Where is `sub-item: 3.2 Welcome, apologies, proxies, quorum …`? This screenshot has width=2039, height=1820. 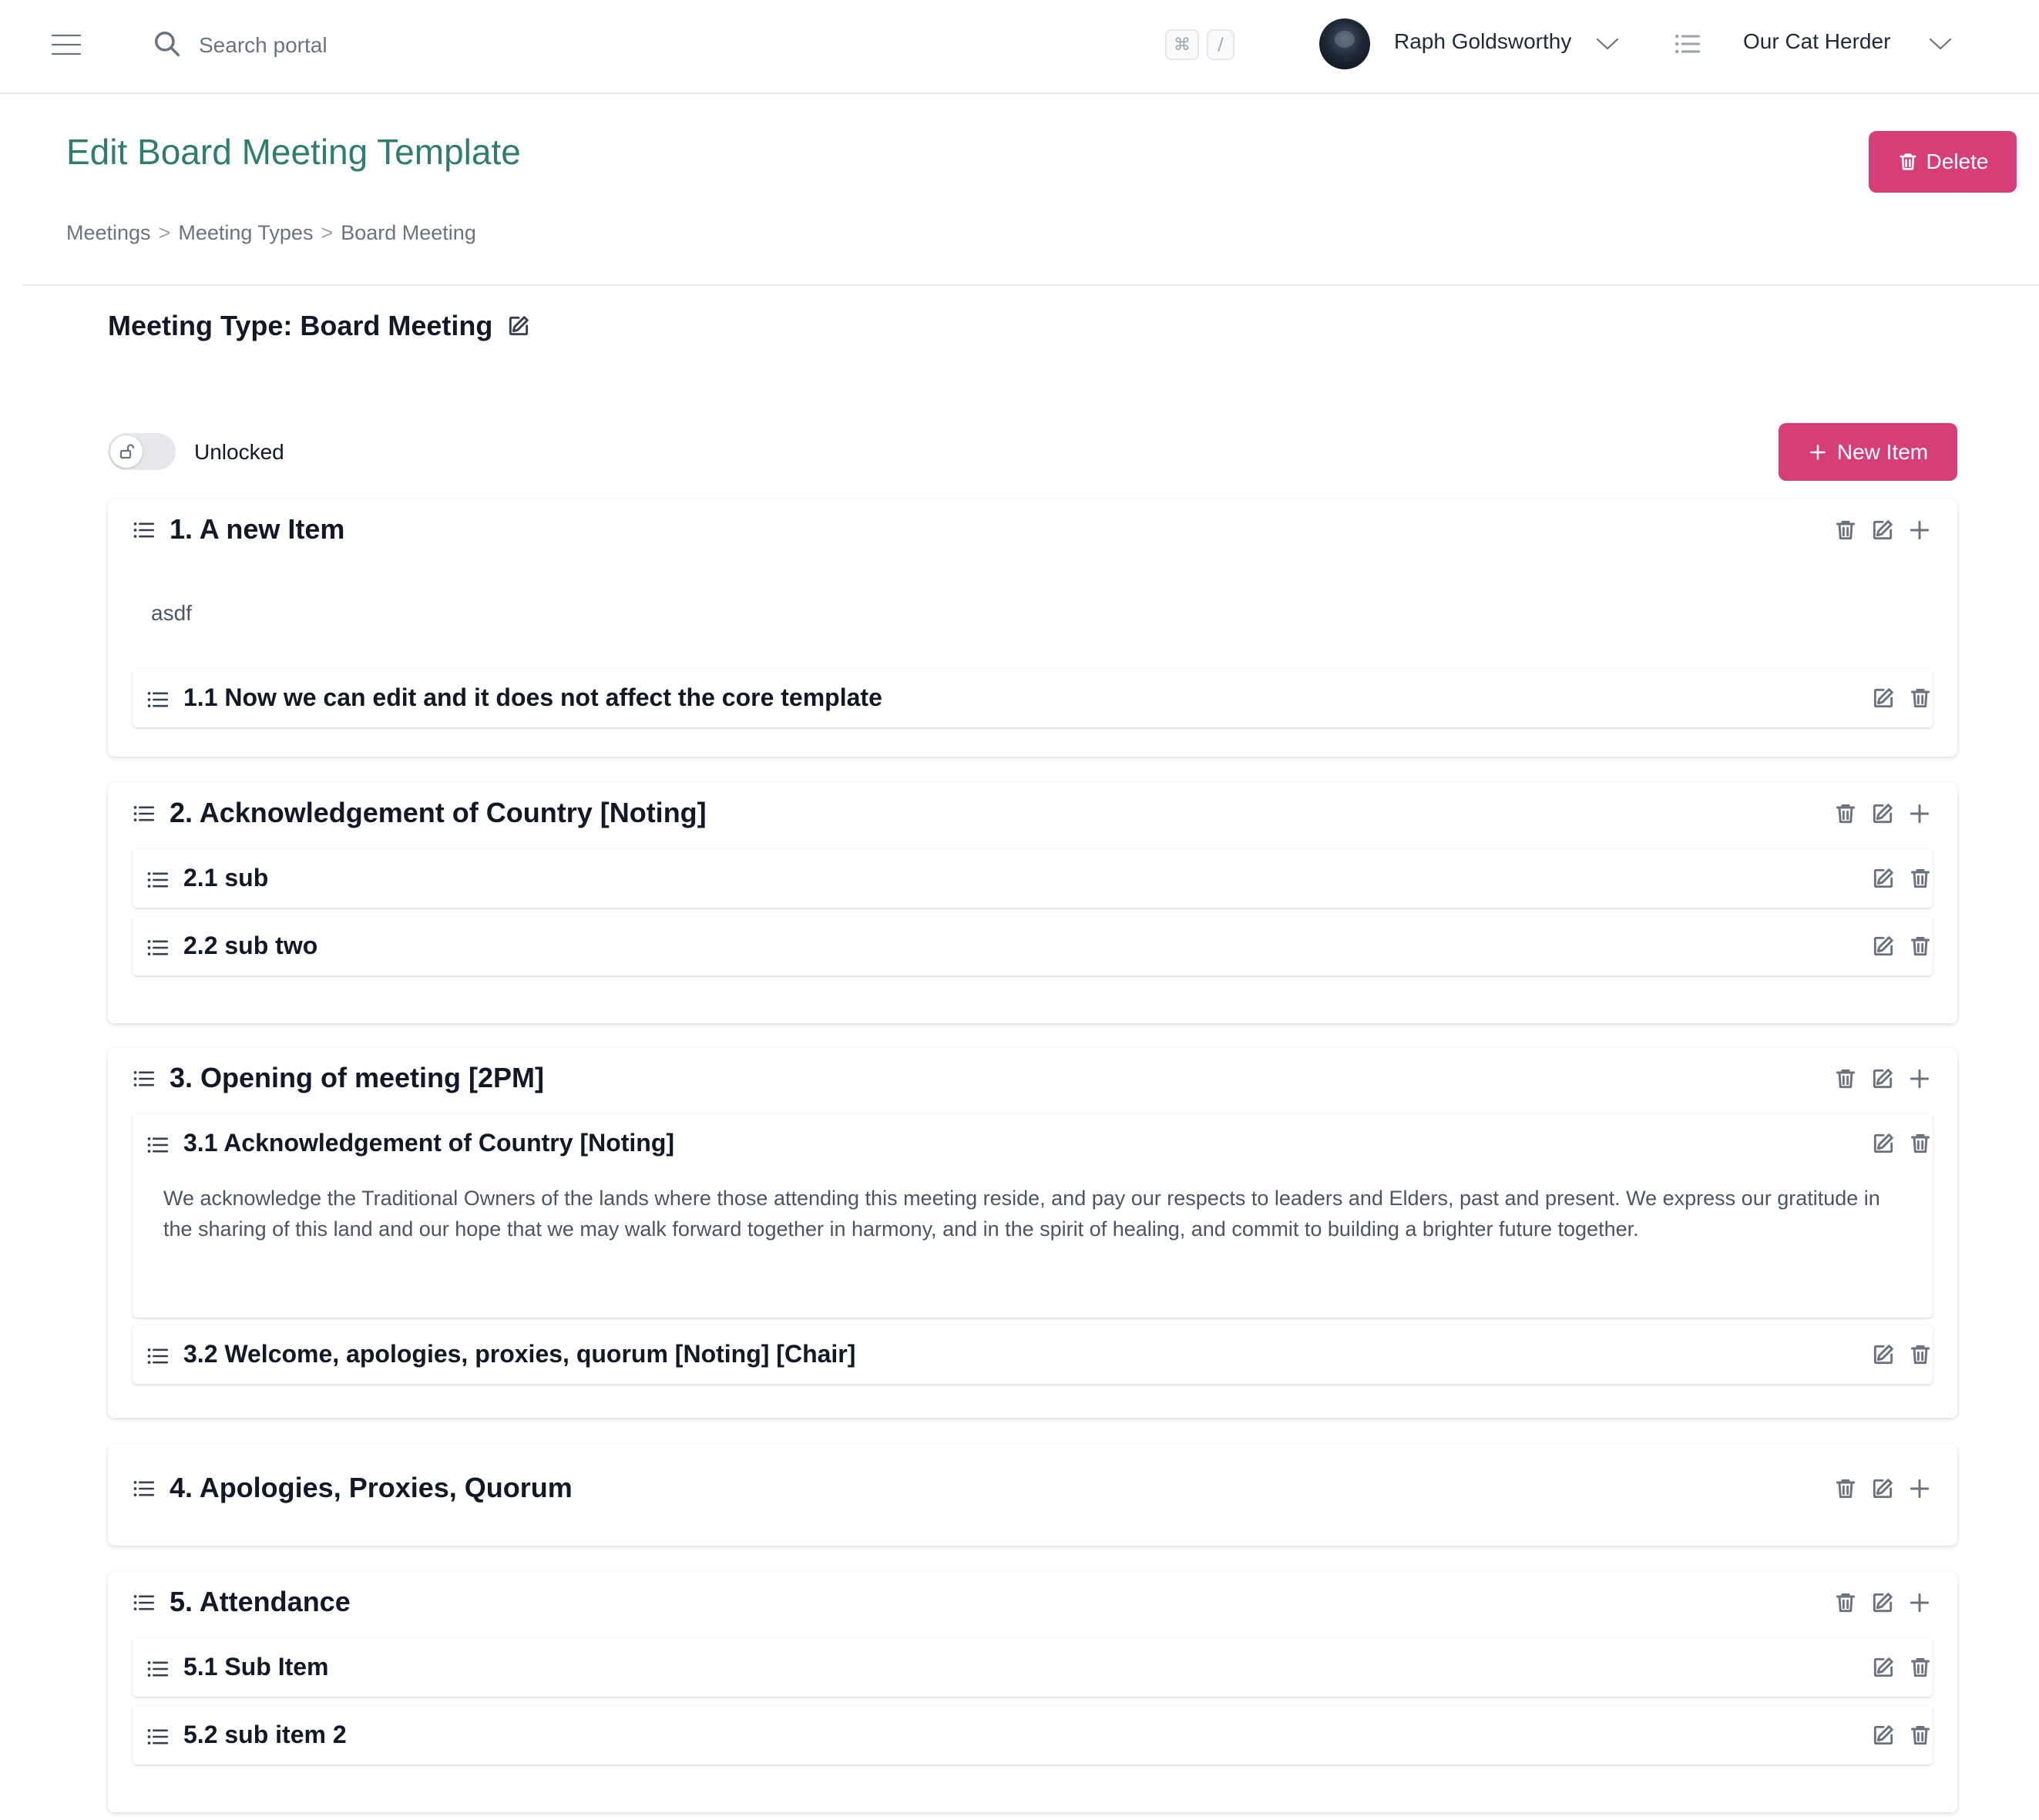
sub-item: 3.2 Welcome, apologies, proxies, quorum … is located at coordinates (1033, 1354).